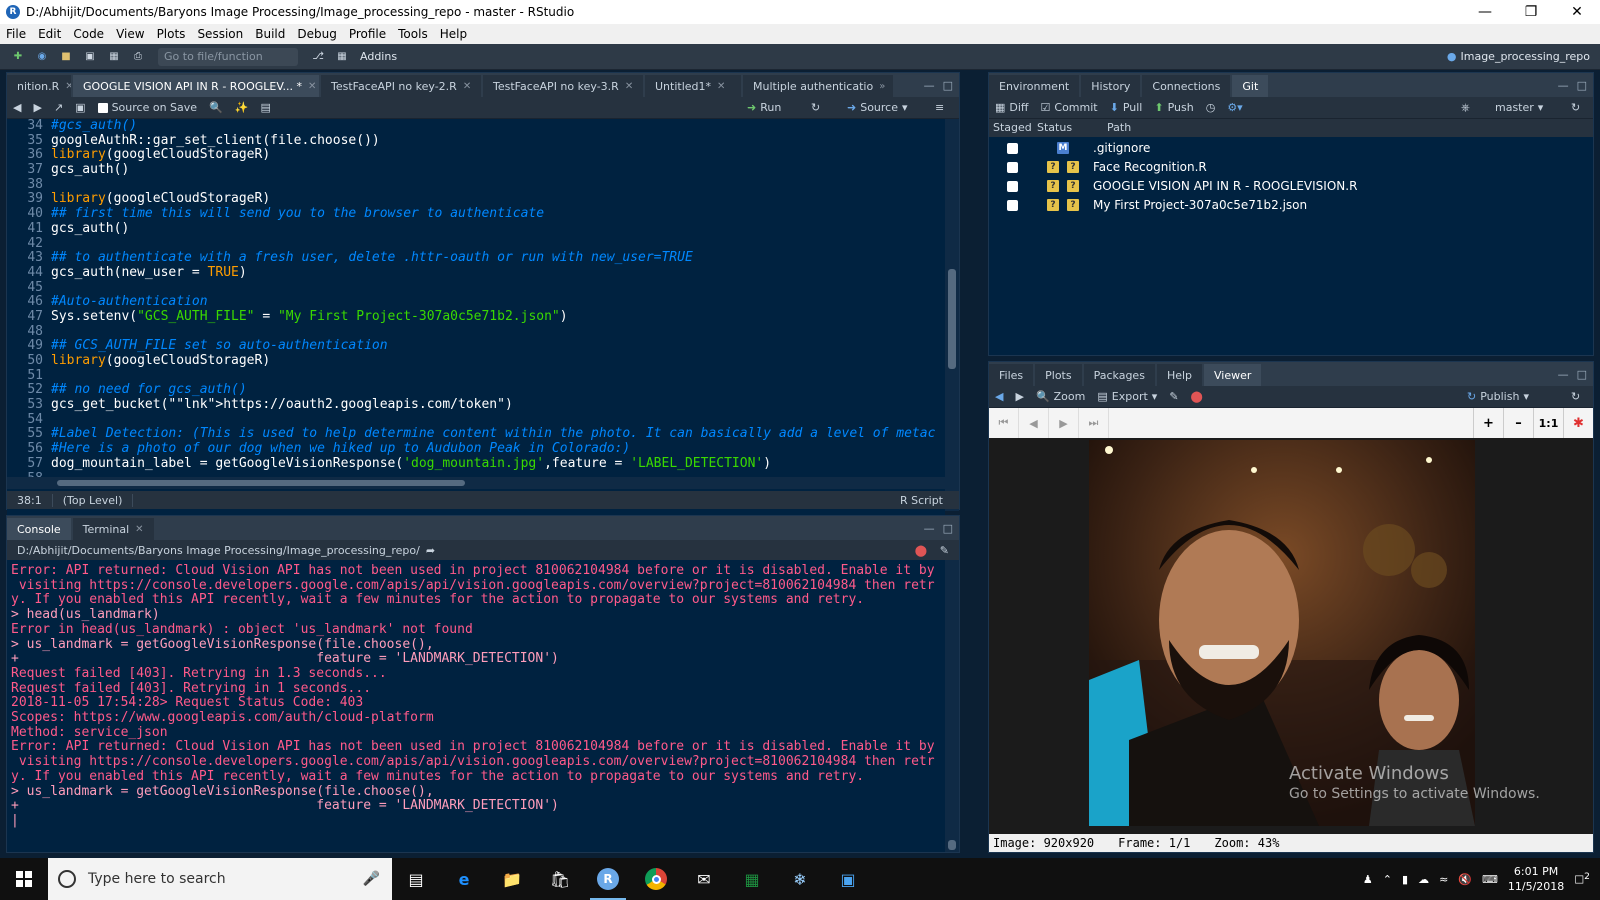 This screenshot has width=1600, height=900. What do you see at coordinates (1186, 86) in the screenshot?
I see `tab-connections: Connections` at bounding box center [1186, 86].